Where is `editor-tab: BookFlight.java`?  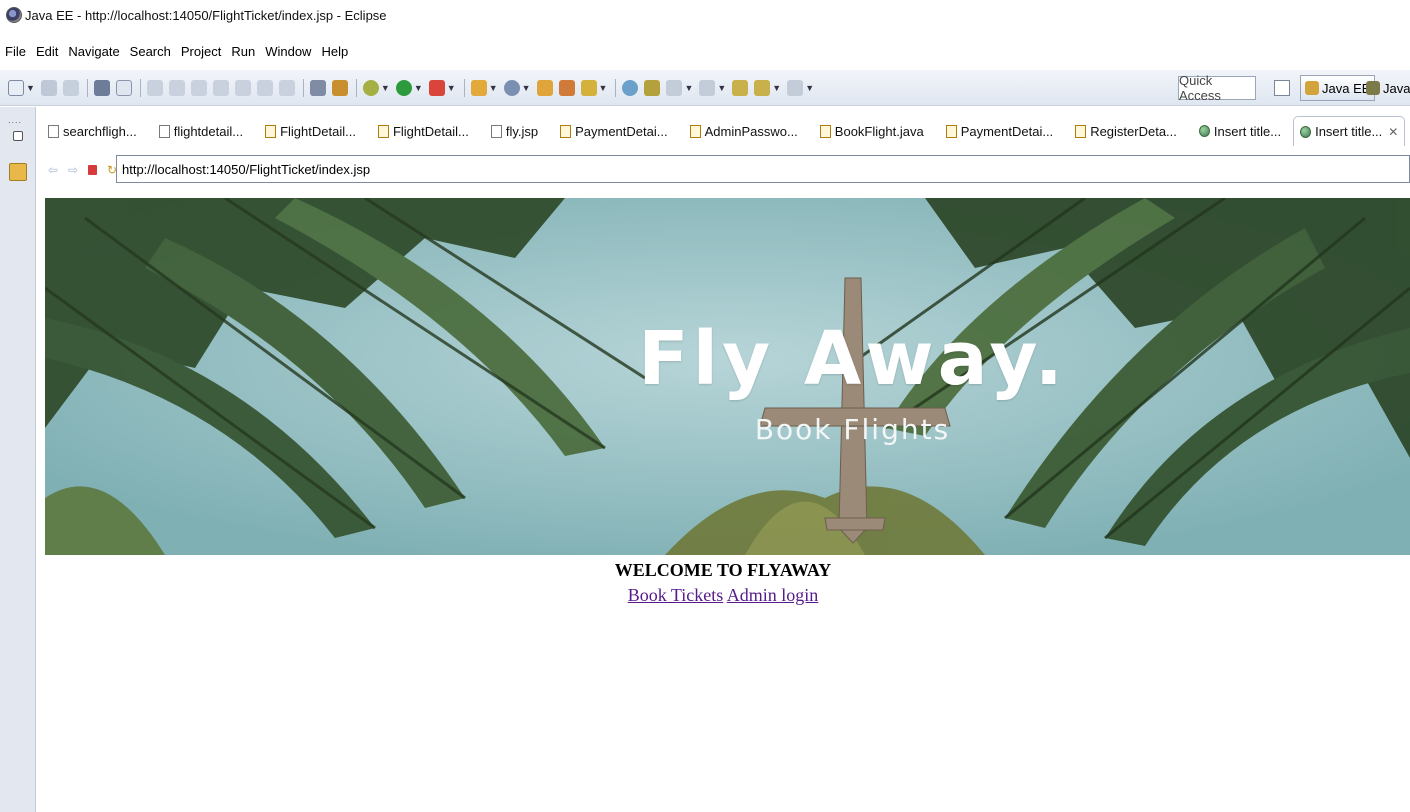
editor-tab: BookFlight.java is located at coordinates (872, 131).